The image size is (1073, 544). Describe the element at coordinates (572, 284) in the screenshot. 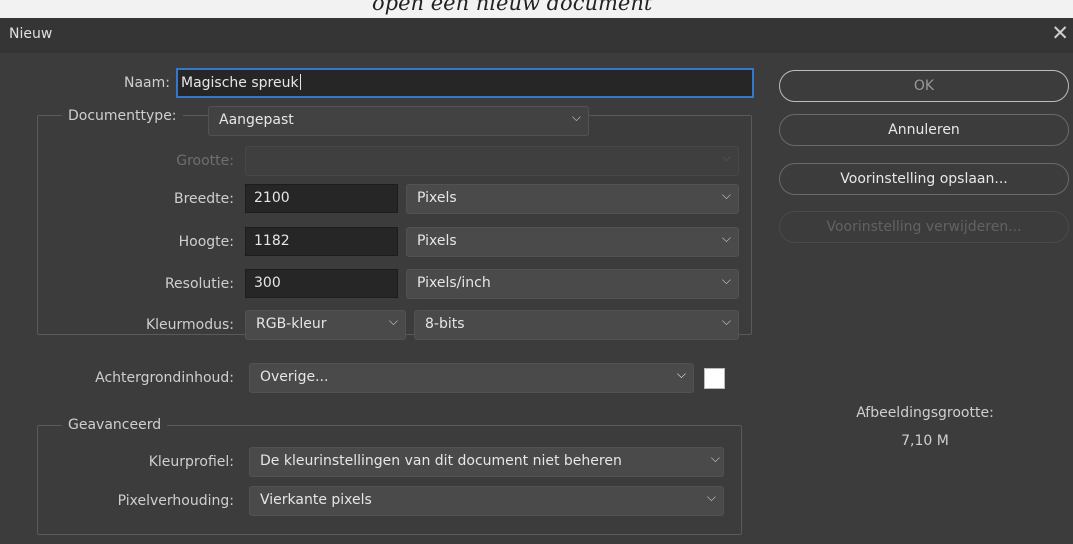

I see `resolution-unit-select: Pixels/inch ⌵` at that location.